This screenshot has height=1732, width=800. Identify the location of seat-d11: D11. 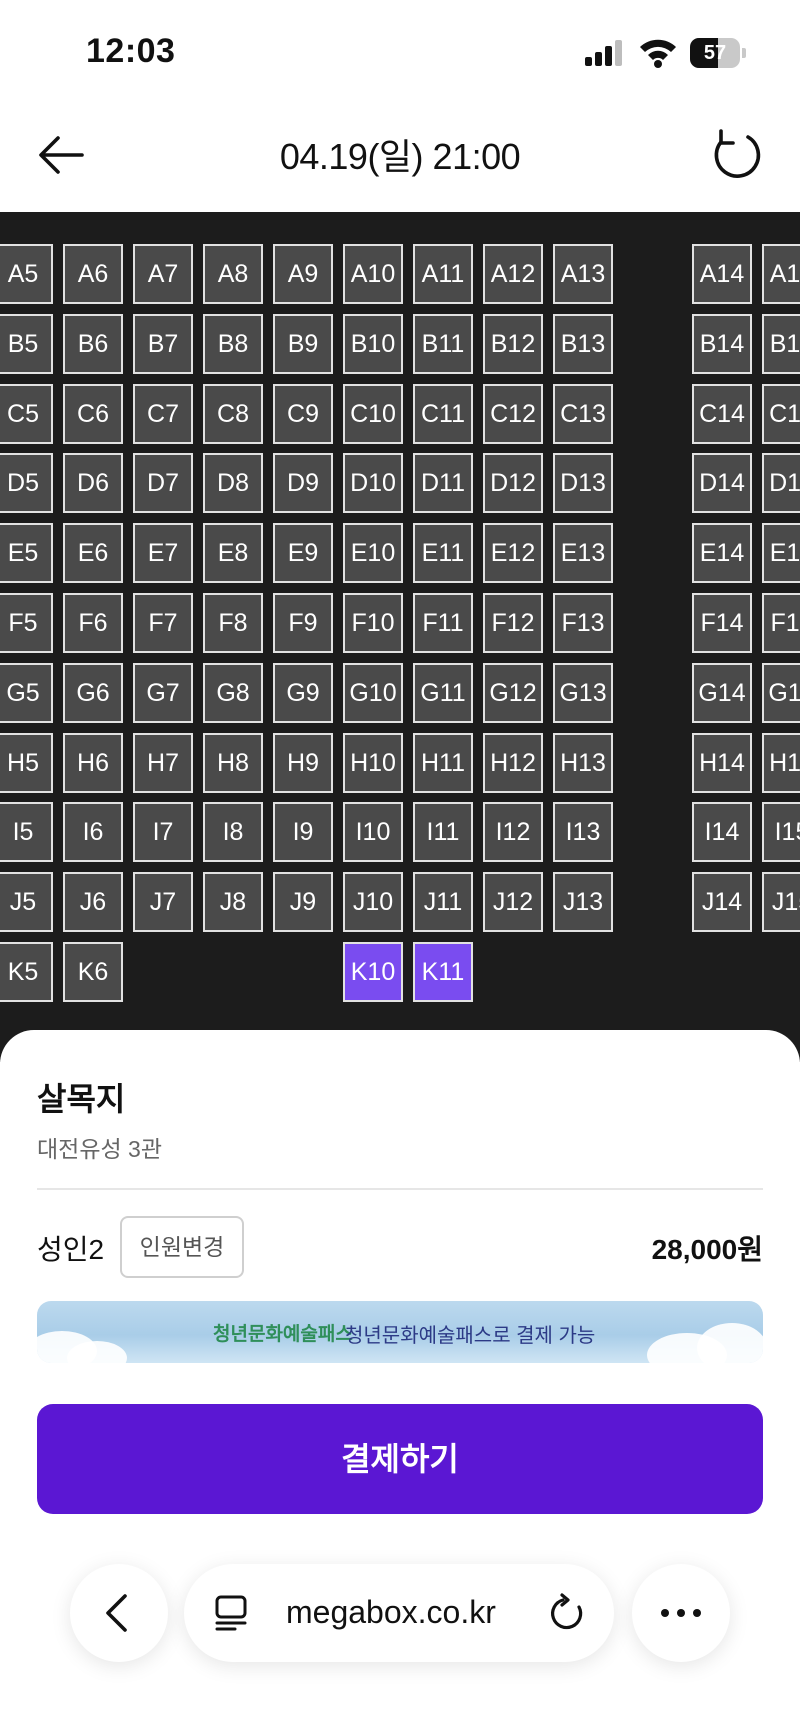
(443, 483).